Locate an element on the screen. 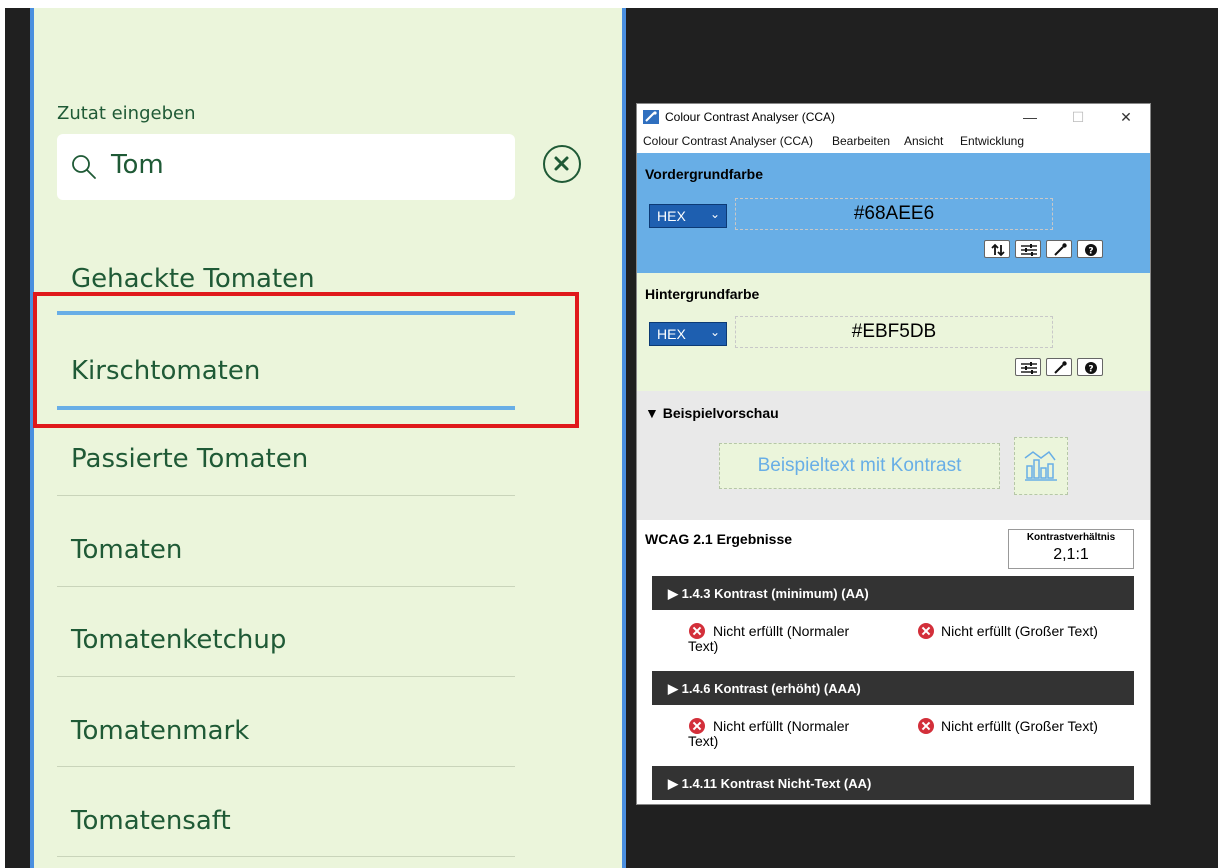  foreground-title: Vordergrundfarbe is located at coordinates (704, 174).